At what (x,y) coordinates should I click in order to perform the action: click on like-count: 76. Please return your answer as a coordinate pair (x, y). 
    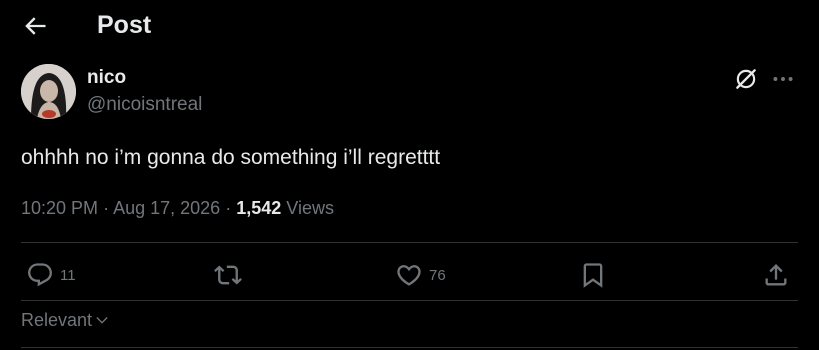
    Looking at the image, I should click on (437, 275).